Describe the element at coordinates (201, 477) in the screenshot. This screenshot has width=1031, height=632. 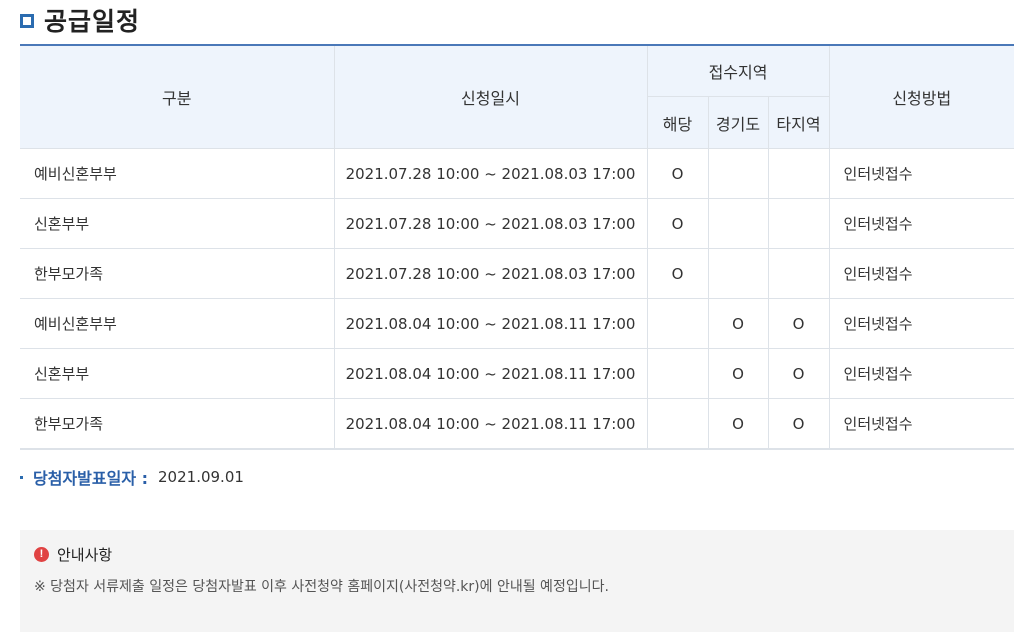
I see `announcement-date: 2021.09.01` at that location.